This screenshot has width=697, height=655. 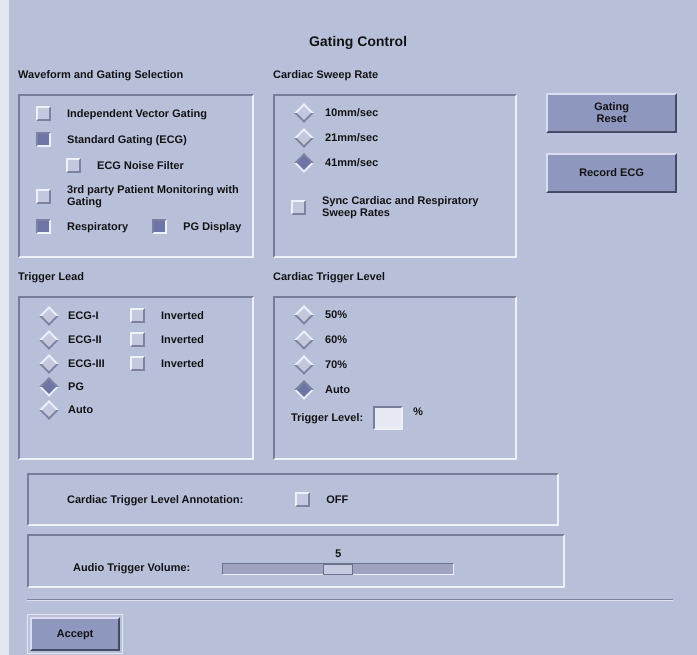 I want to click on radio-label: ECG-I, so click(x=84, y=316).